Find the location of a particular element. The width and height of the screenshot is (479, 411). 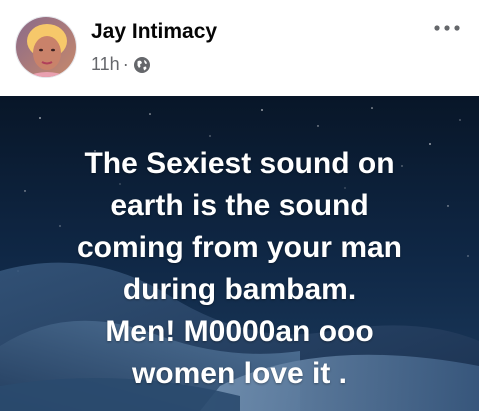

post-text-line: Men! M0000an ooo is located at coordinates (239, 331).